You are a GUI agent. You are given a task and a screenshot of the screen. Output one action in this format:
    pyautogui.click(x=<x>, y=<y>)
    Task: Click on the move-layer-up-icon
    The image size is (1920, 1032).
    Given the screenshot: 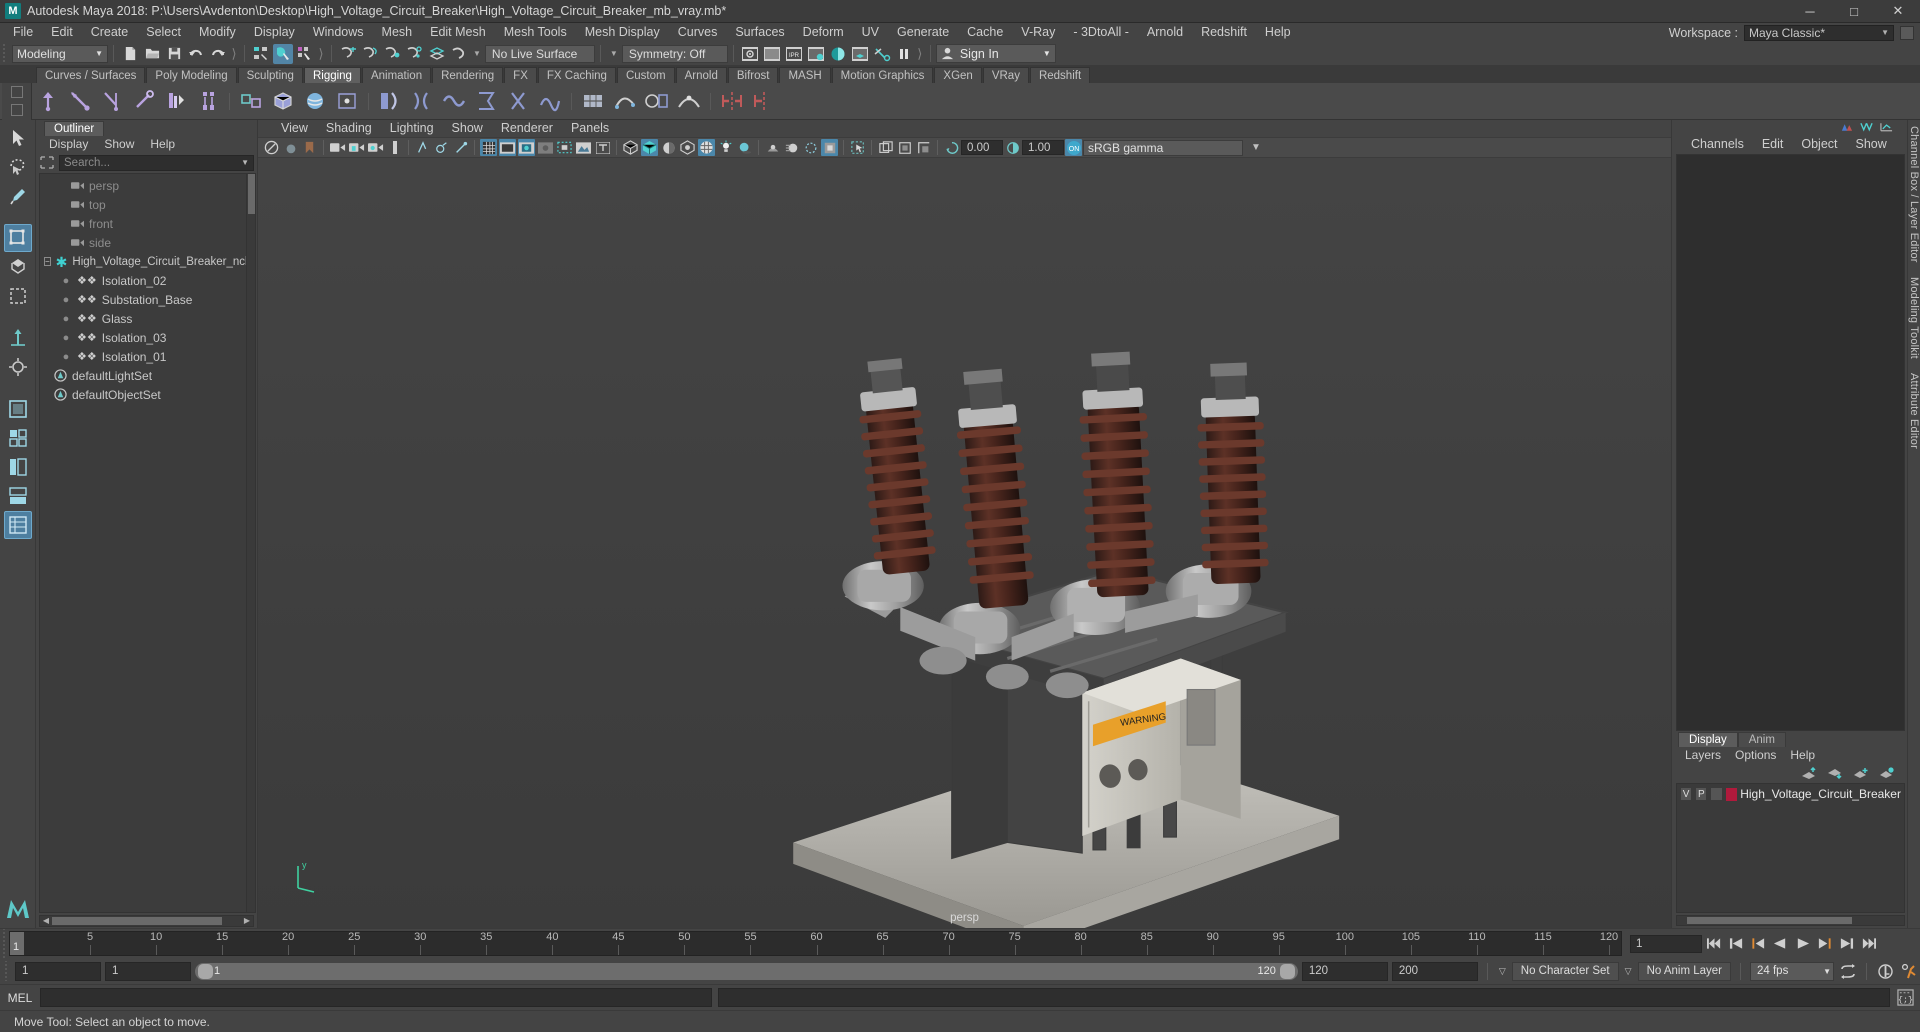 What is the action you would take?
    pyautogui.click(x=1809, y=773)
    